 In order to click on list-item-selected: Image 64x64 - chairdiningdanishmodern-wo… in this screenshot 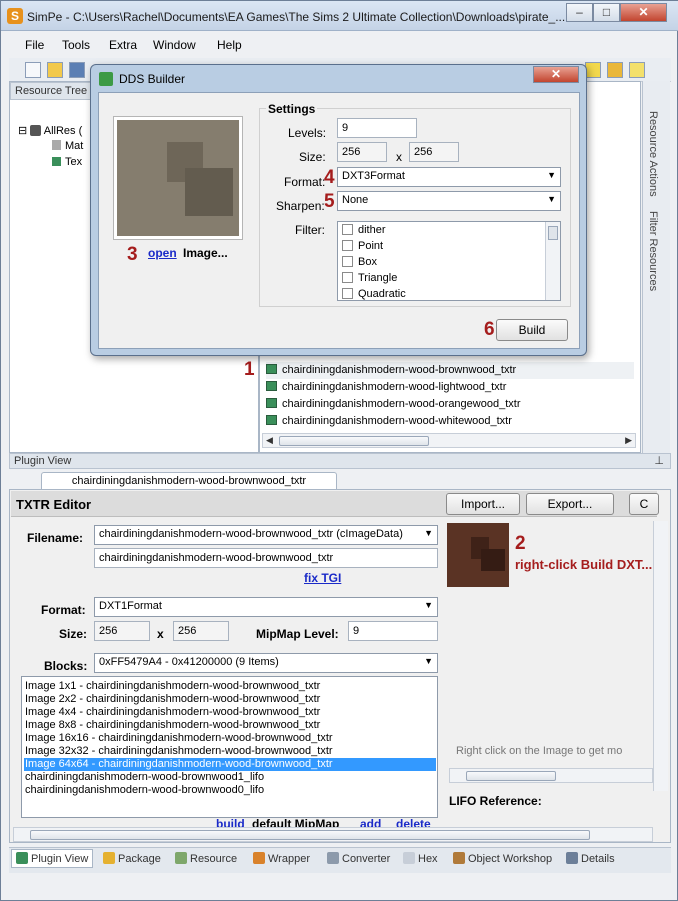, I will do `click(230, 764)`.